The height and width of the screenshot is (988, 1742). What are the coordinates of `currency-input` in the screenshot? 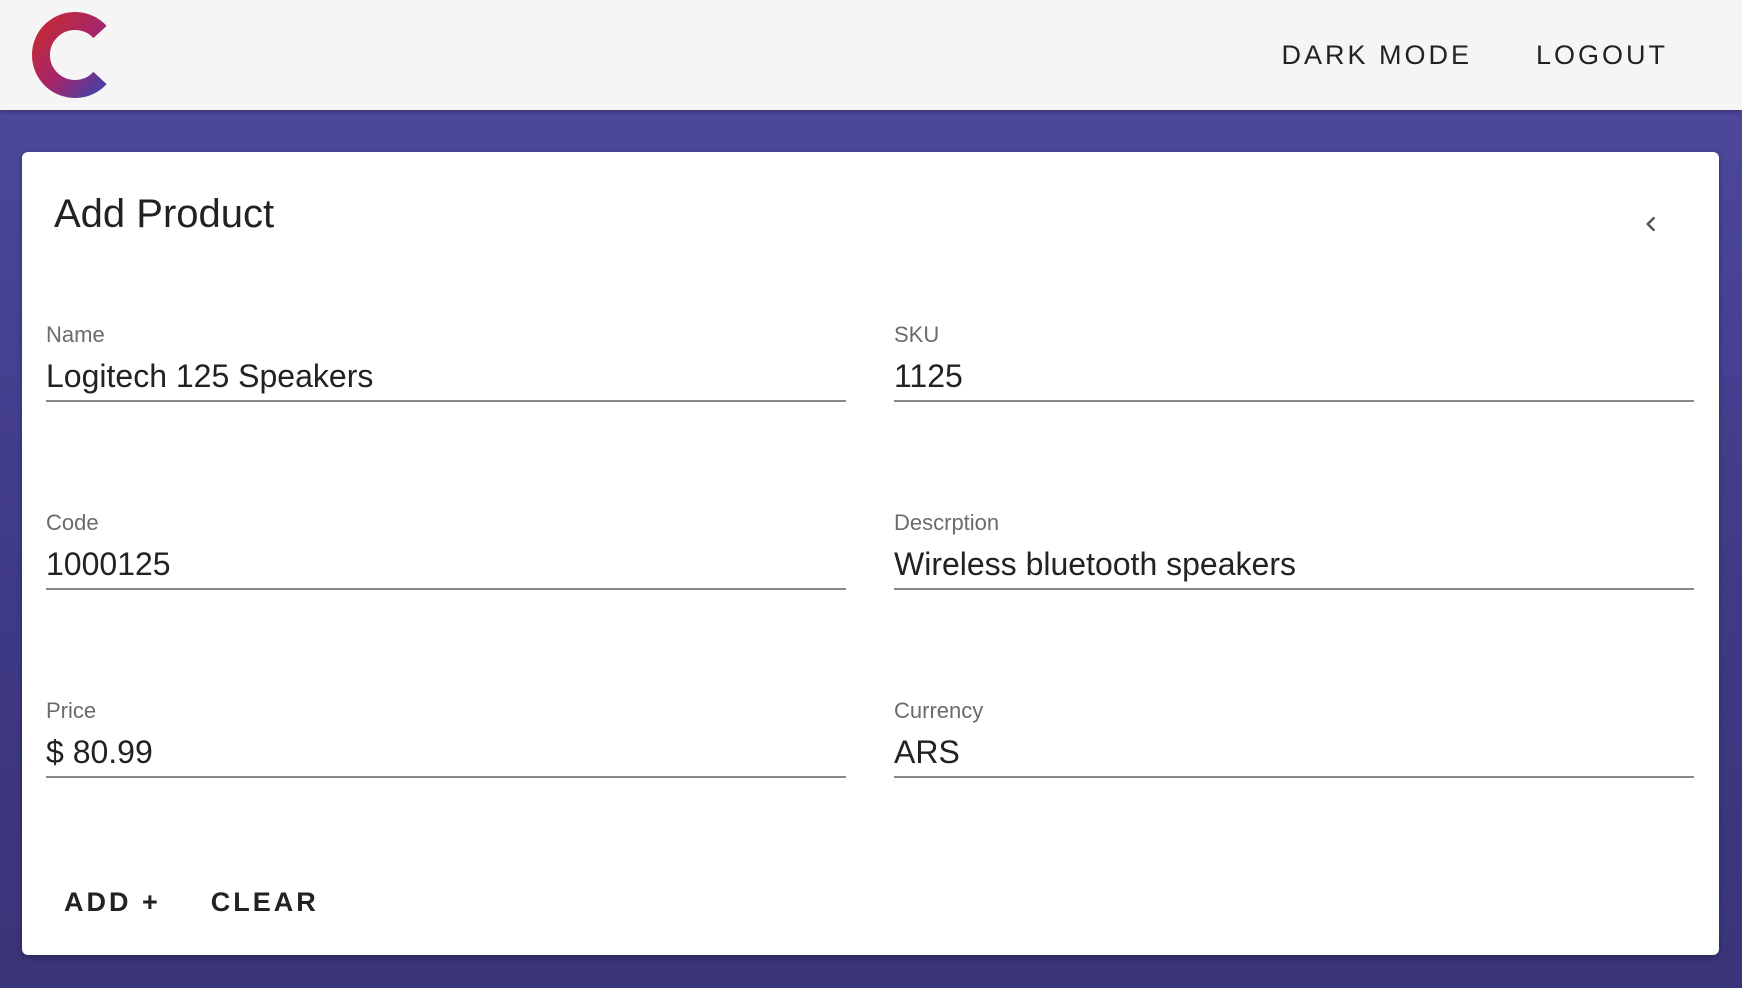 It's located at (1294, 753).